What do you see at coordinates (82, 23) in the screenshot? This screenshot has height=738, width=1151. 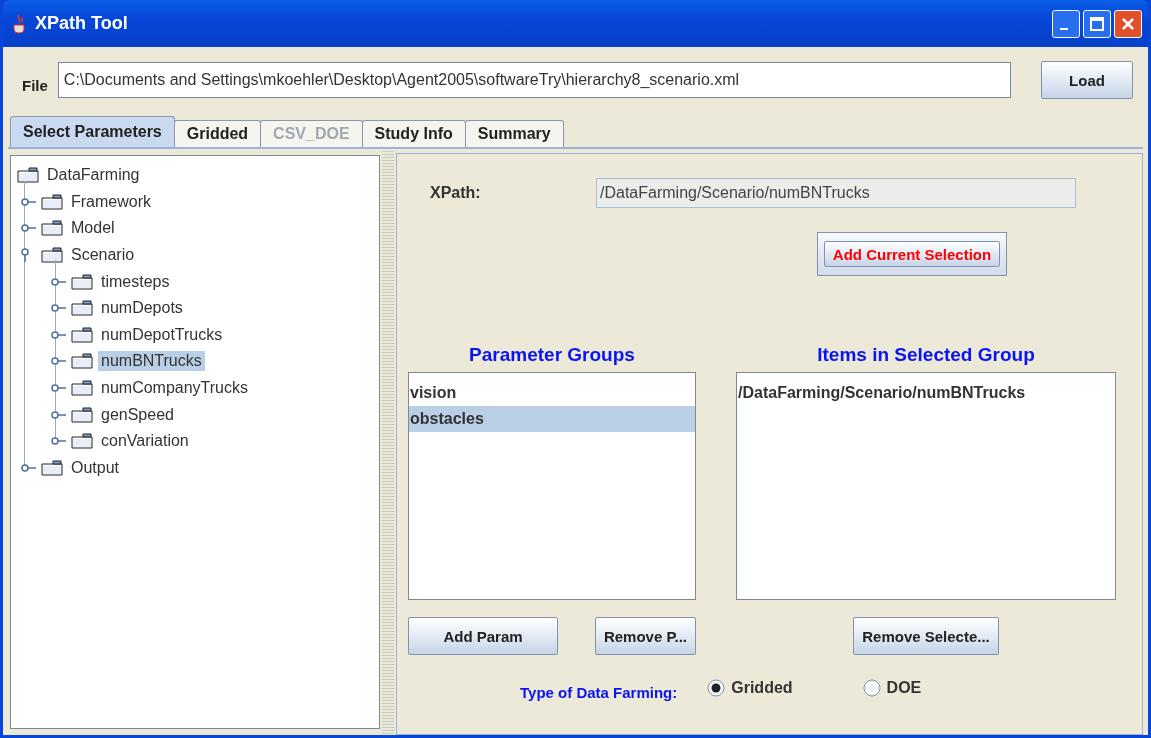 I see `window-title: XPath Tool` at bounding box center [82, 23].